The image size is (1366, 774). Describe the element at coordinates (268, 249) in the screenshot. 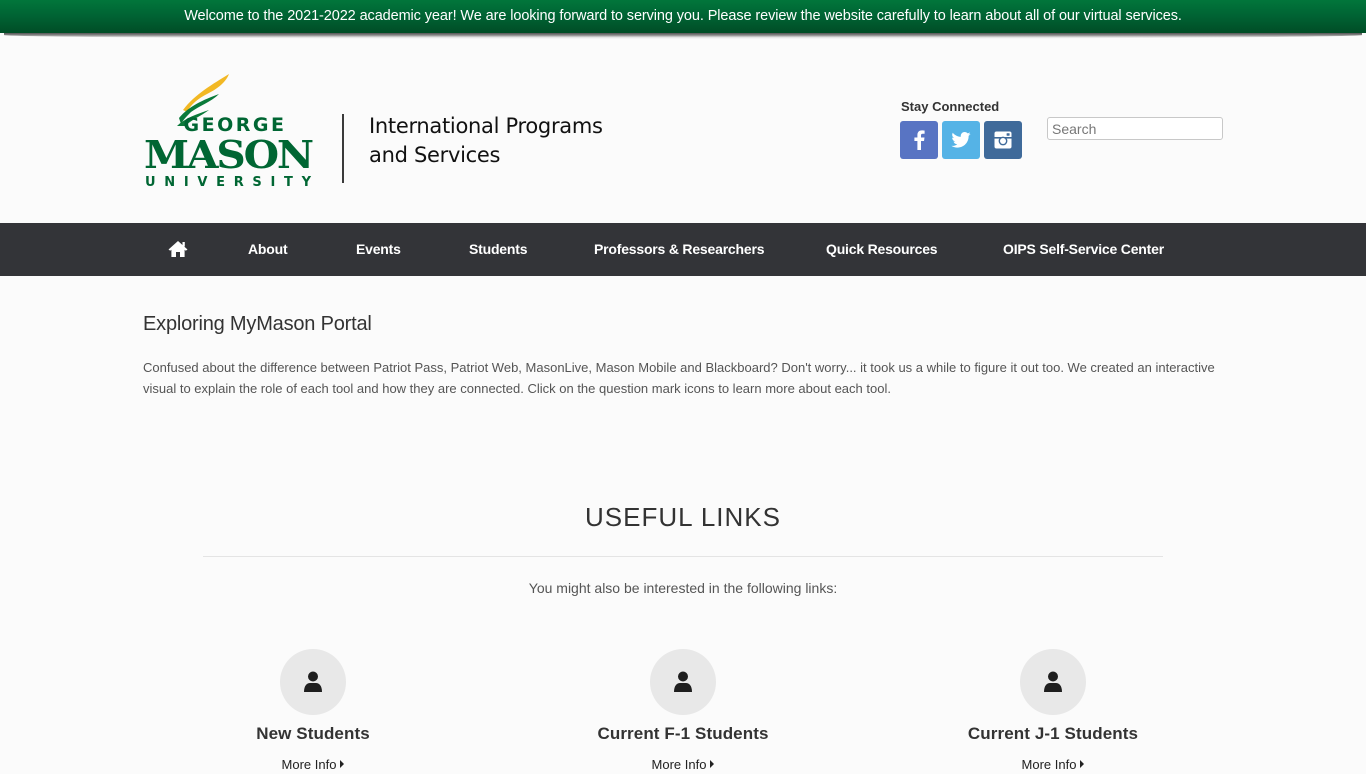

I see `nav-item-about: About` at that location.